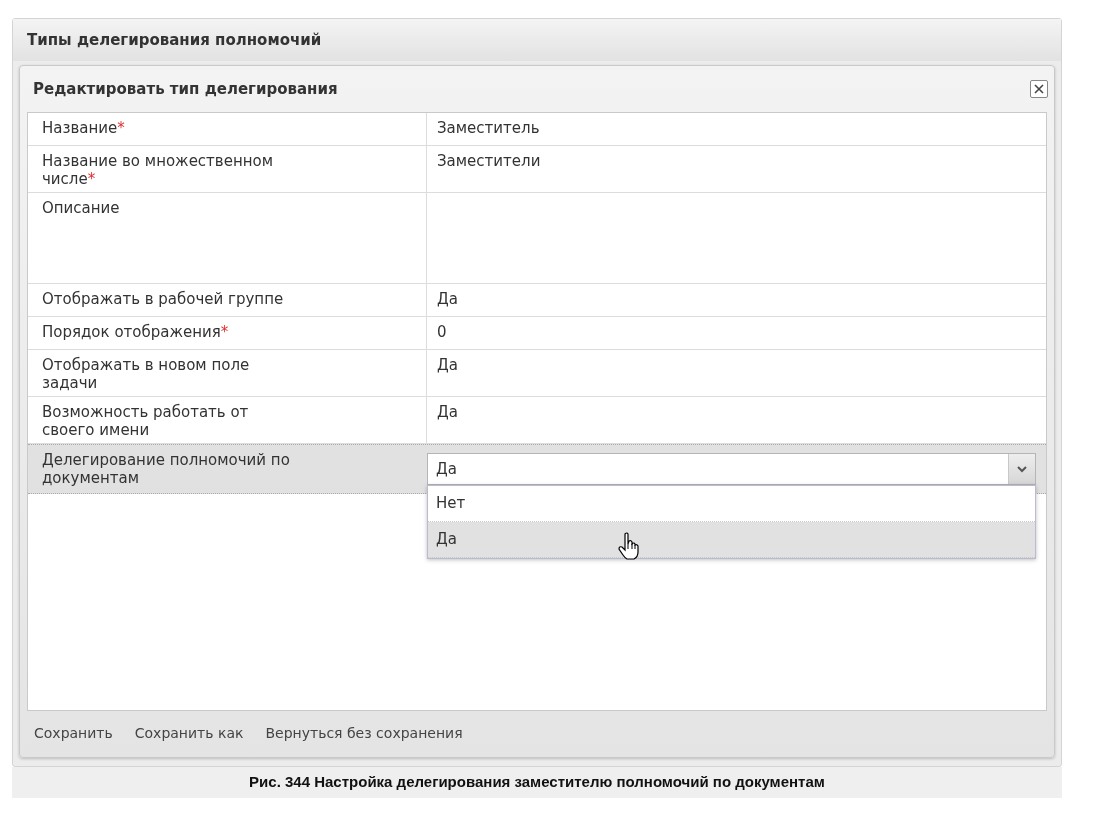  What do you see at coordinates (189, 733) in the screenshot?
I see `toolbar-button: Сохранить как` at bounding box center [189, 733].